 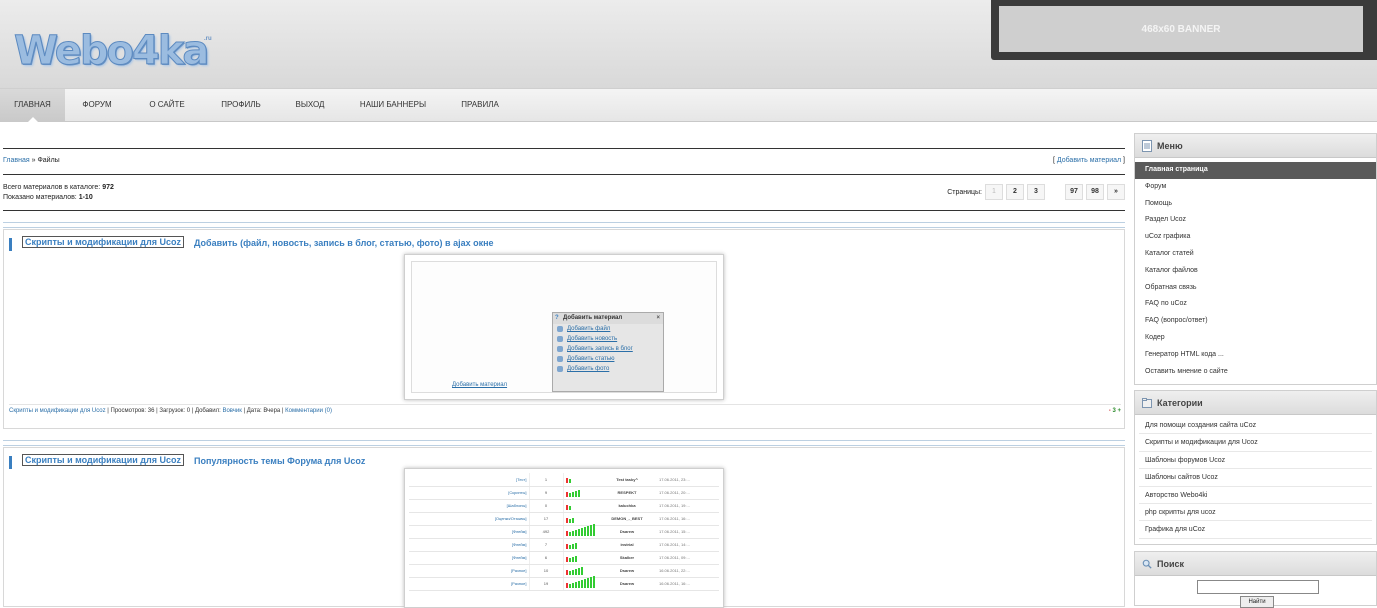 What do you see at coordinates (1255, 461) in the screenshot?
I see `category-item: Шаблоны форумов Ucoz` at bounding box center [1255, 461].